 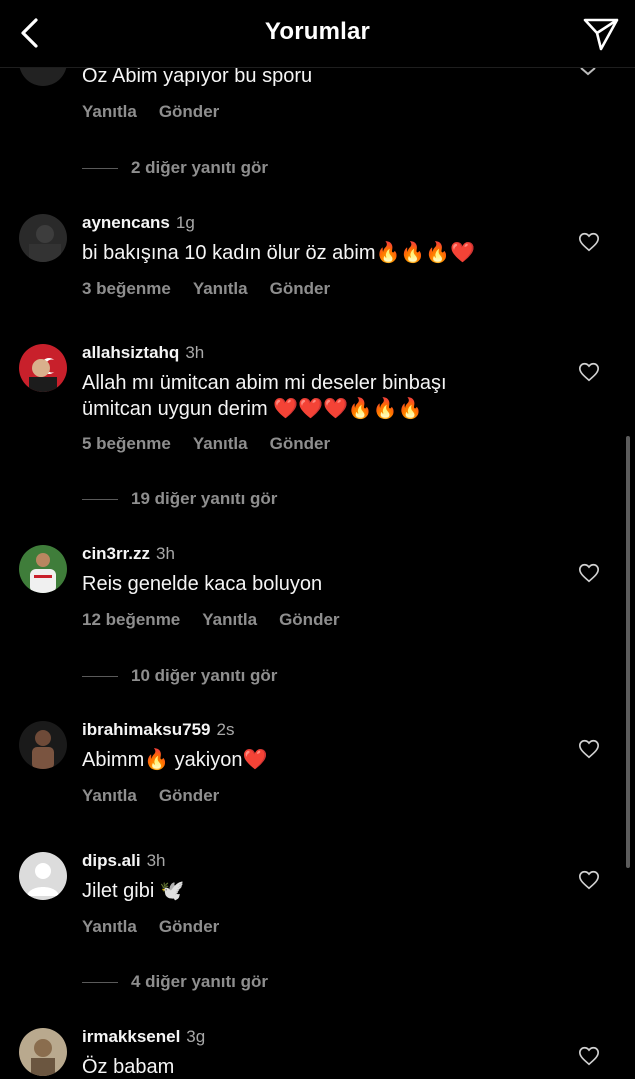 I want to click on view-replies-button: 4 diğer yanıtı gör, so click(x=175, y=982).